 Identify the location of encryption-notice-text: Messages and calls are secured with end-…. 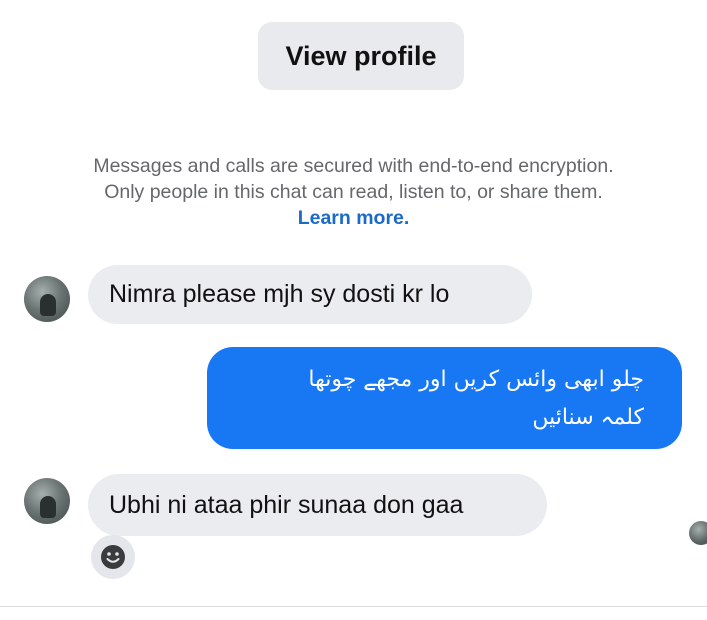
(353, 179).